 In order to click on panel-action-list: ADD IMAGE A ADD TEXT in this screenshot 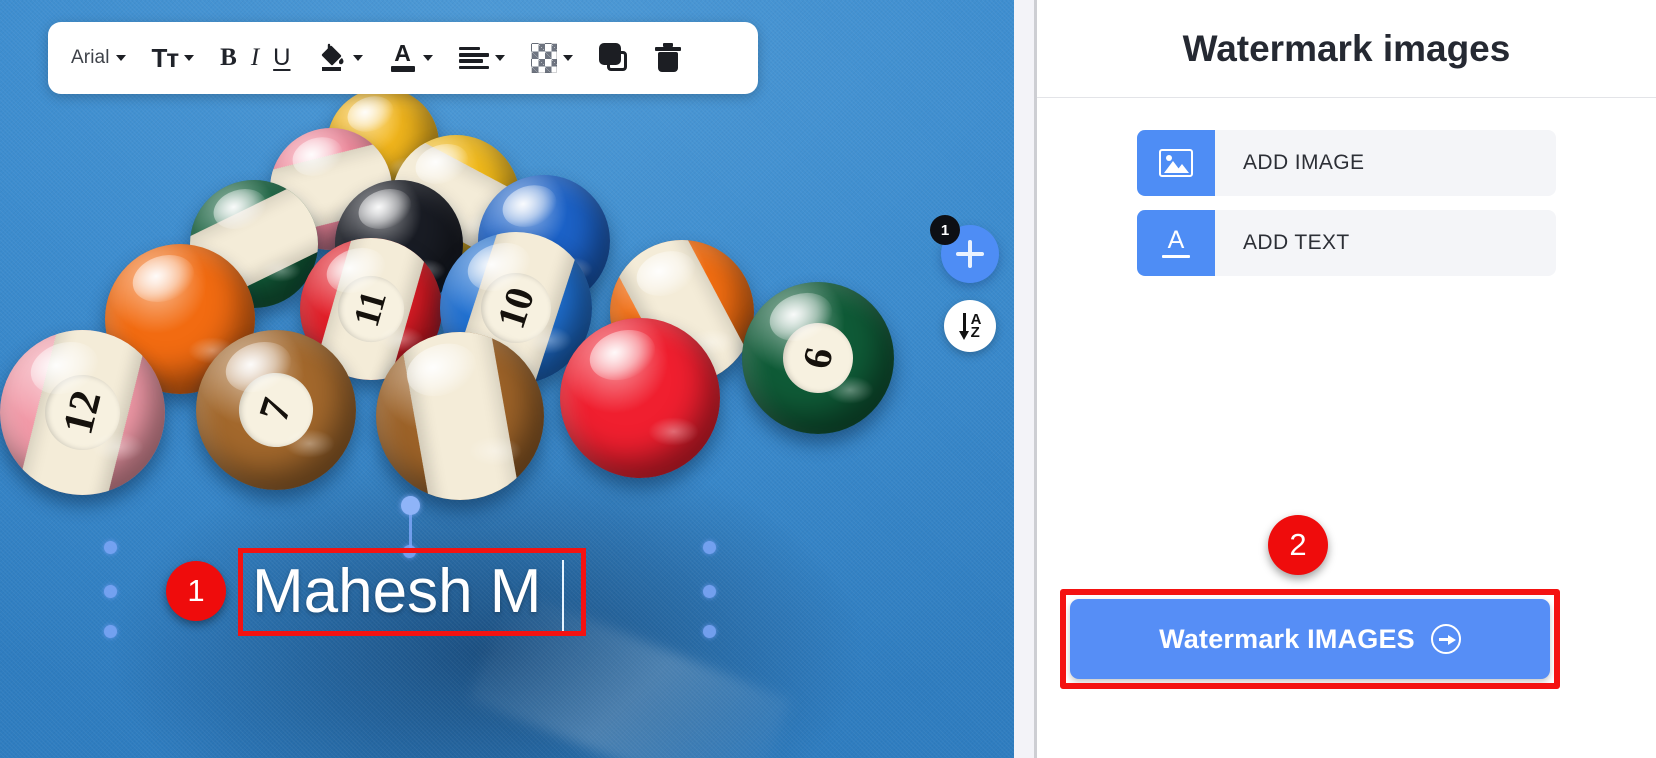, I will do `click(1346, 187)`.